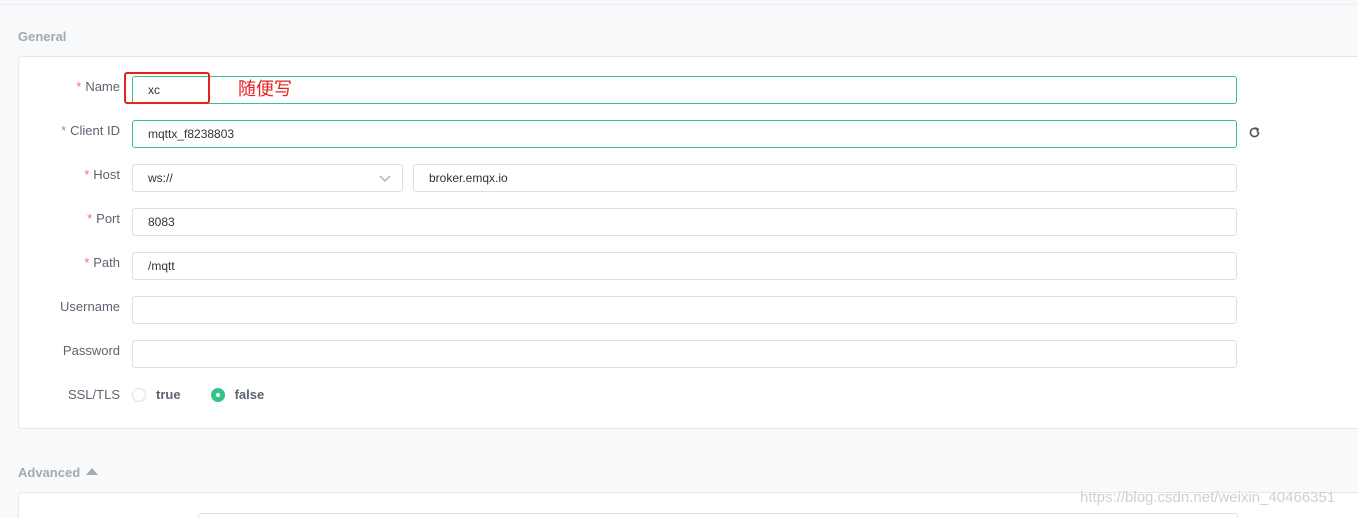 This screenshot has width=1358, height=518. What do you see at coordinates (102, 174) in the screenshot?
I see `host-label: * Host` at bounding box center [102, 174].